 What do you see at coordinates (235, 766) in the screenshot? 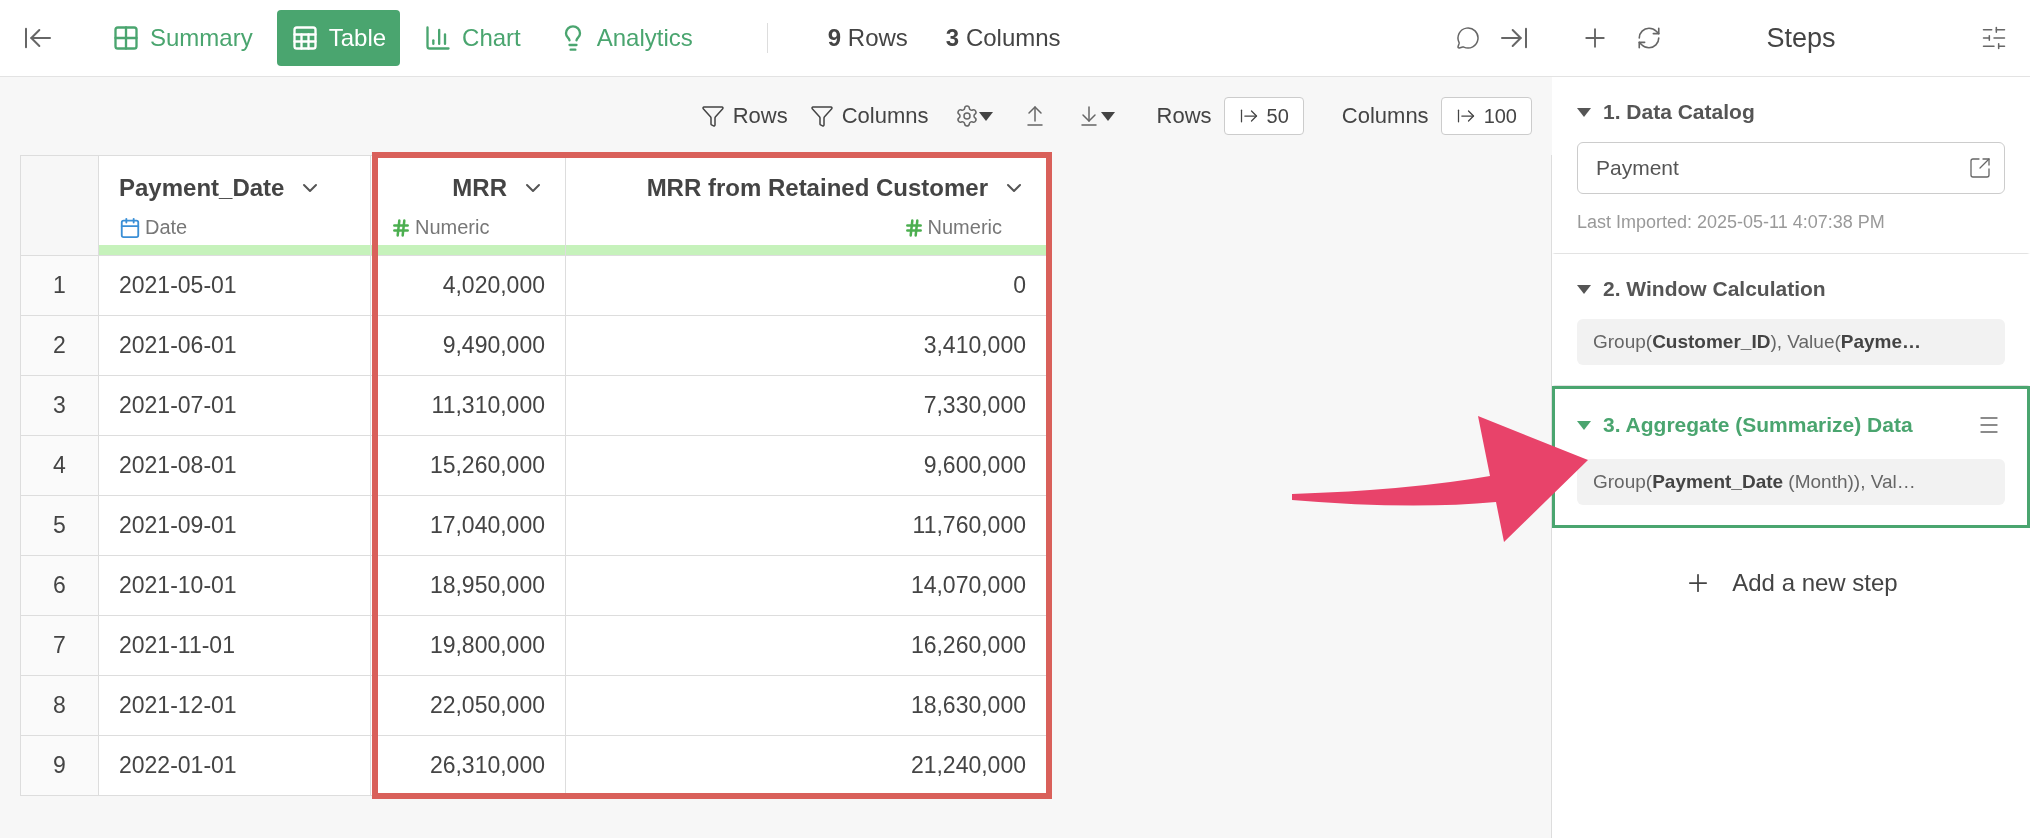
I see `table-cell: 2022-01-01` at bounding box center [235, 766].